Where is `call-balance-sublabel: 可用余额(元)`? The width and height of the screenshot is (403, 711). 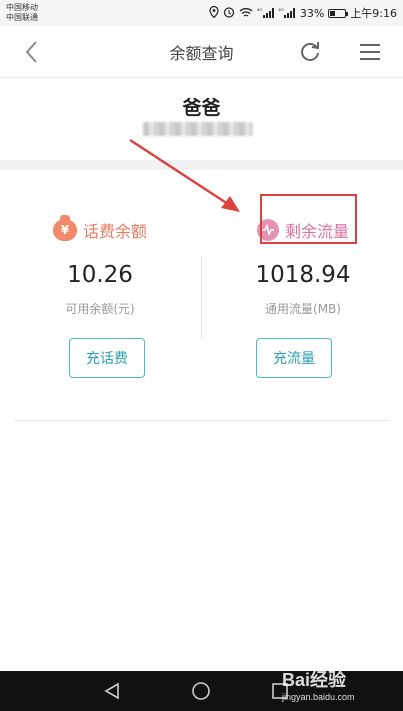 call-balance-sublabel: 可用余额(元) is located at coordinates (100, 309).